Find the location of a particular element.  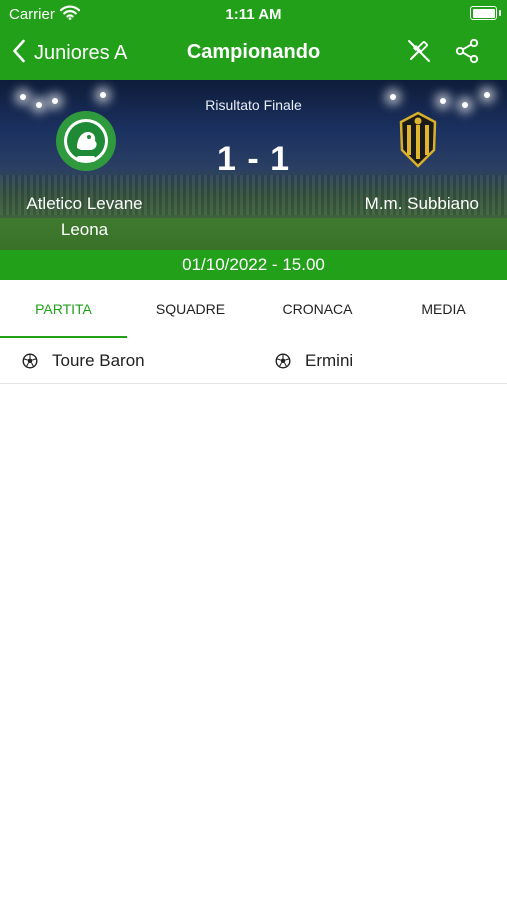

back-chevron-icon is located at coordinates (19, 53).